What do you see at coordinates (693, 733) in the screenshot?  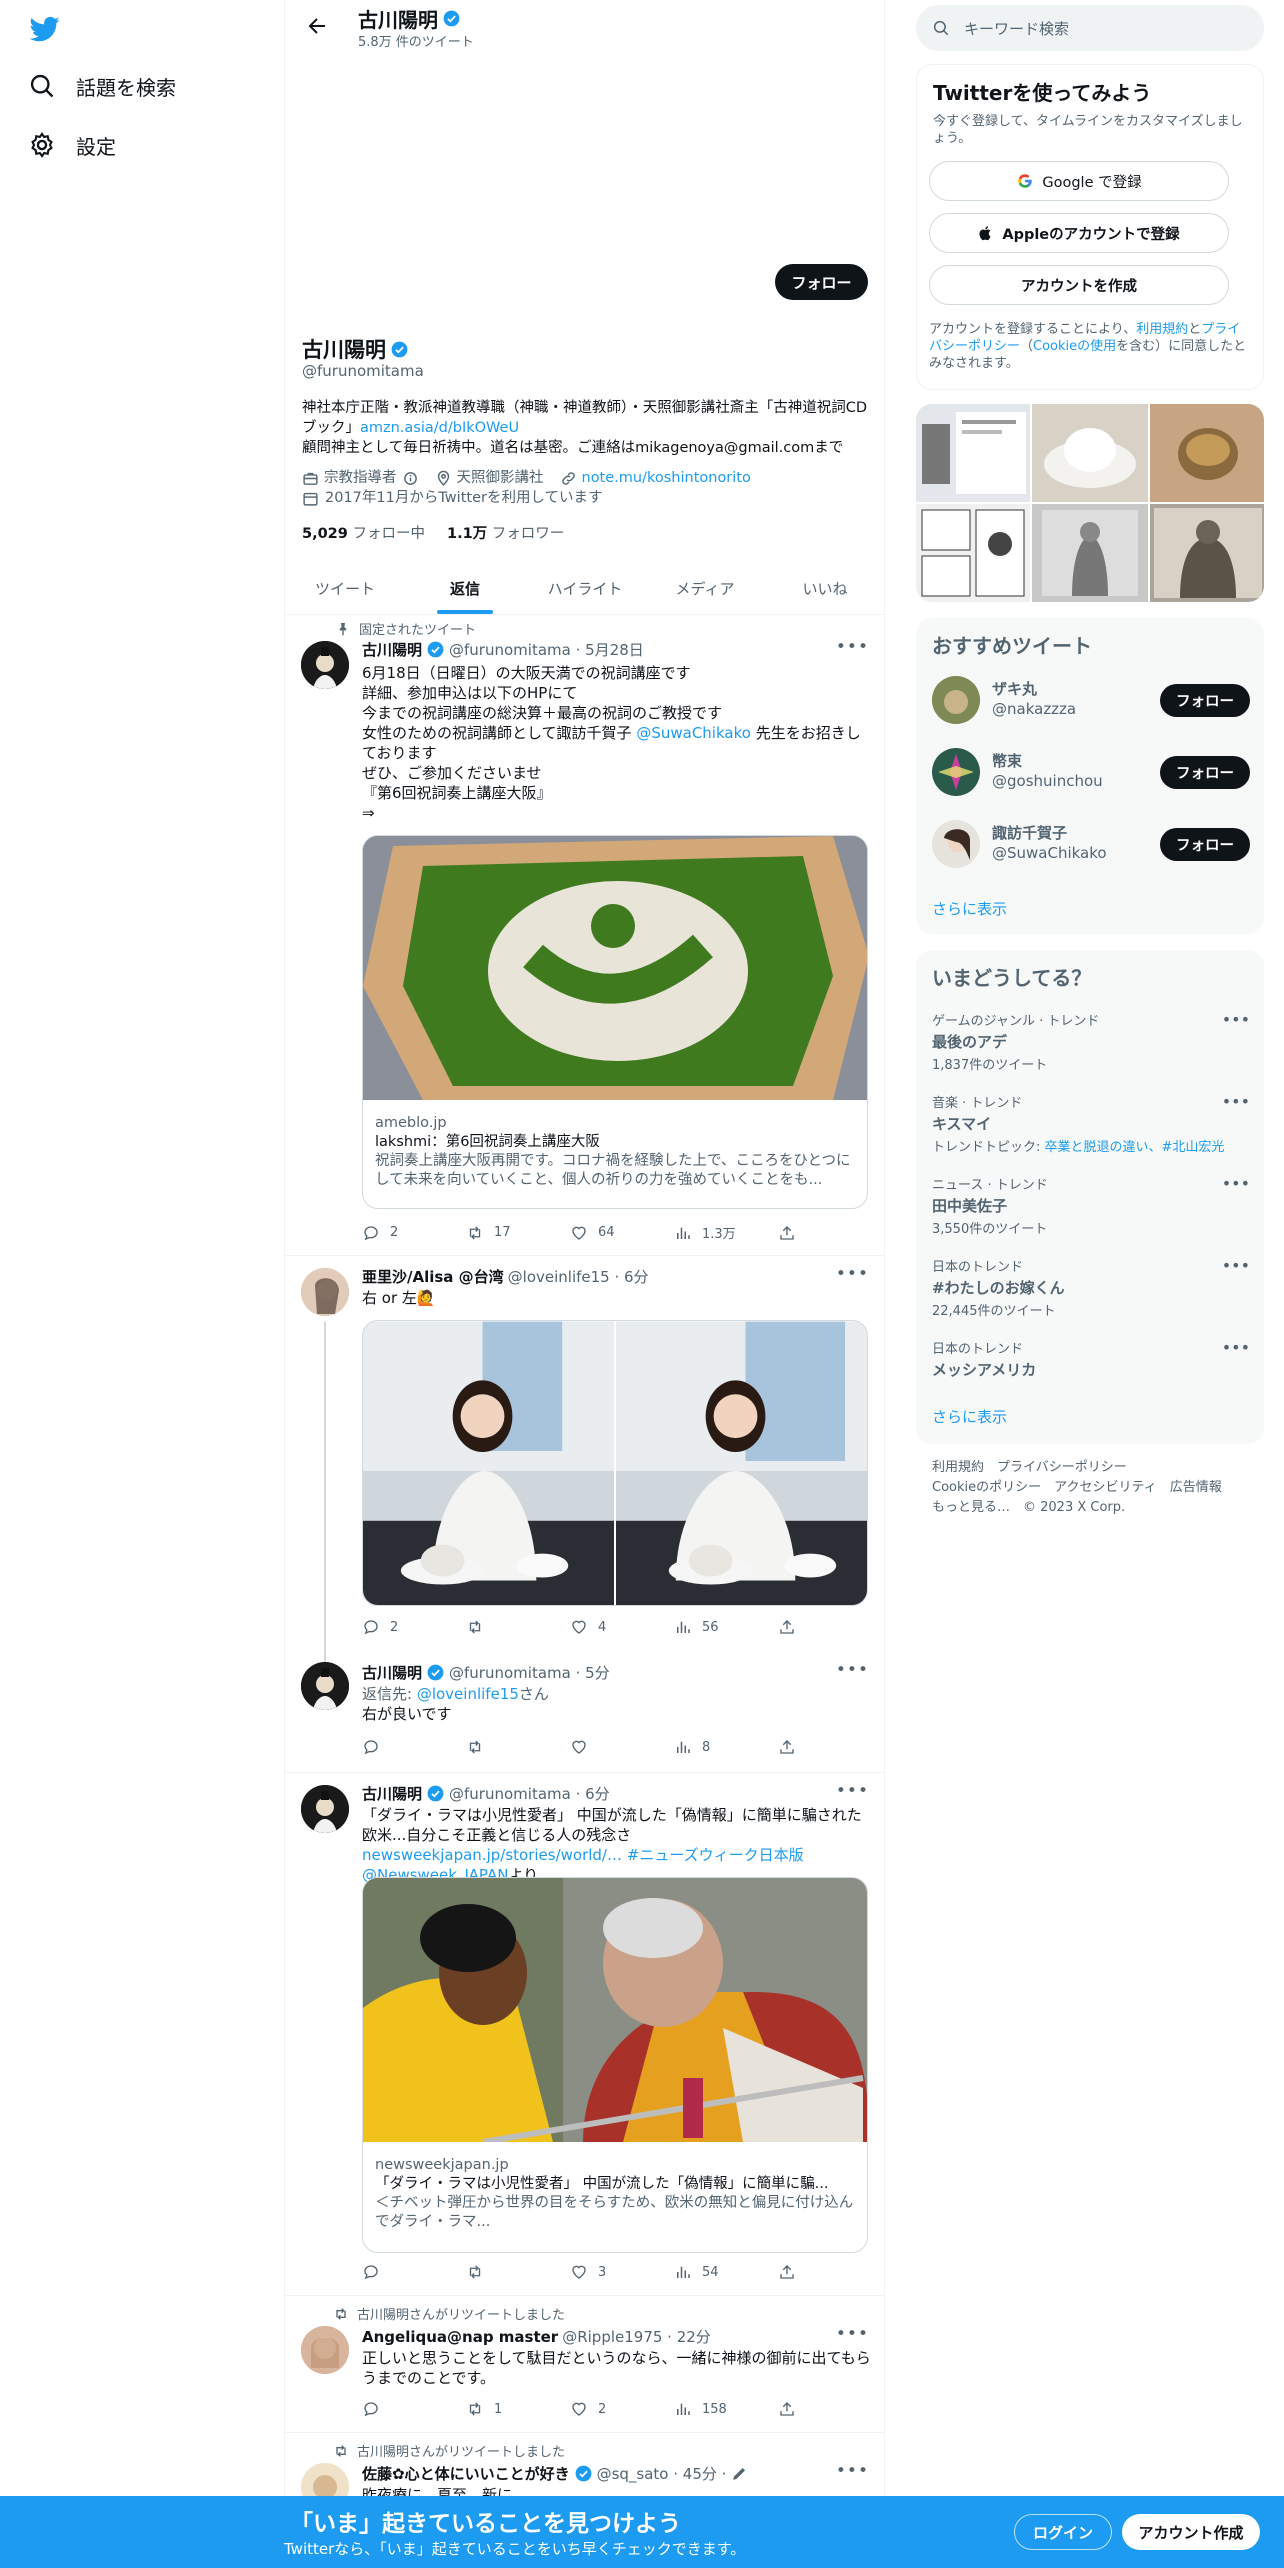 I see `mention-link: @SuwaChikako` at bounding box center [693, 733].